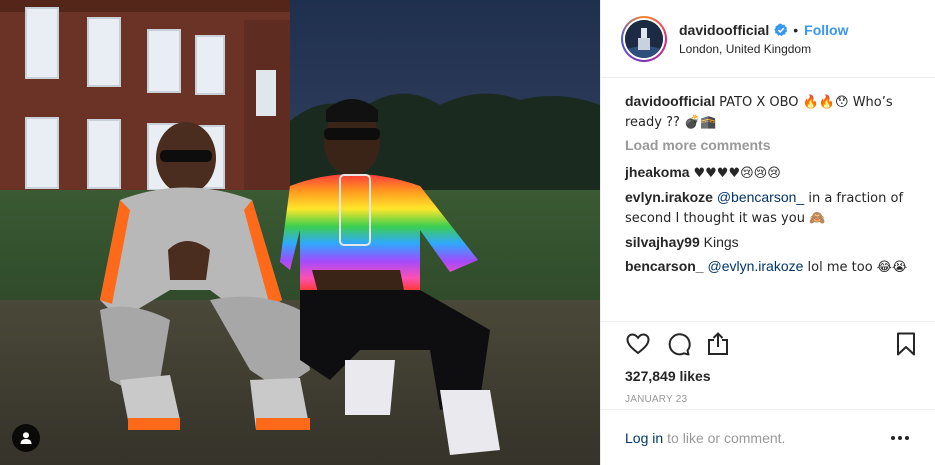  Describe the element at coordinates (772, 344) in the screenshot. I see `action-row` at that location.